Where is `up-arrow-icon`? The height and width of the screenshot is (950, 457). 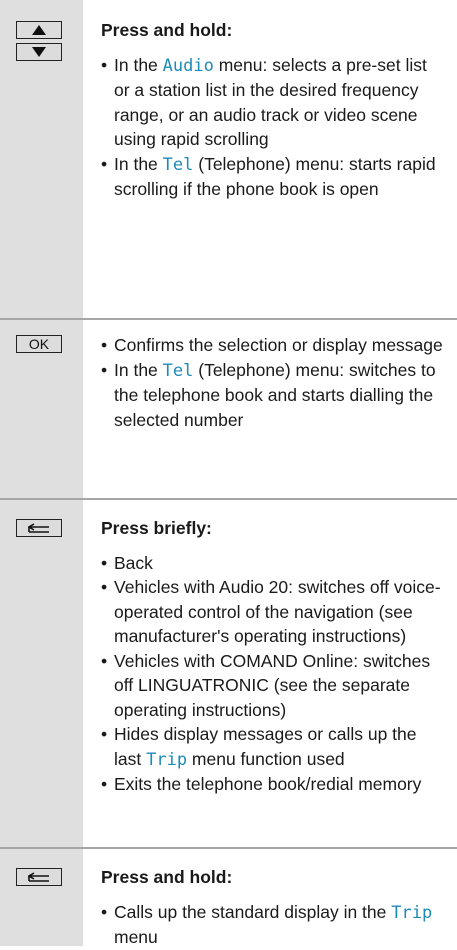 up-arrow-icon is located at coordinates (39, 30).